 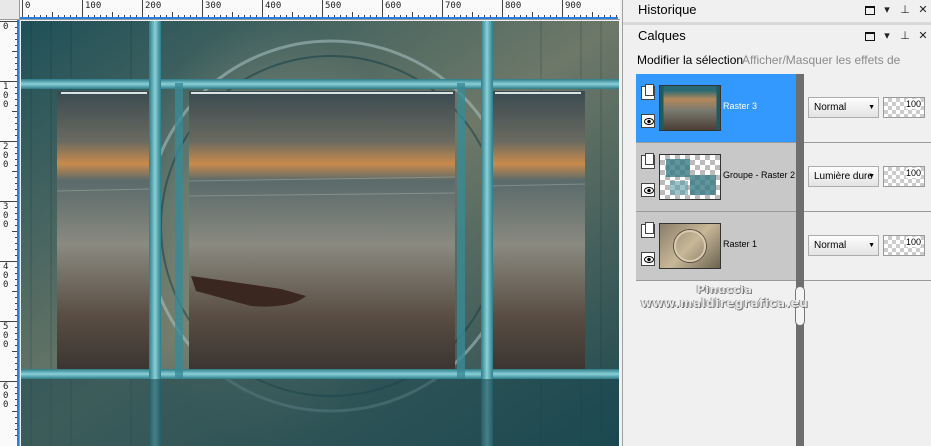 I want to click on layer-name: Groupe - Raster 2, so click(x=759, y=175).